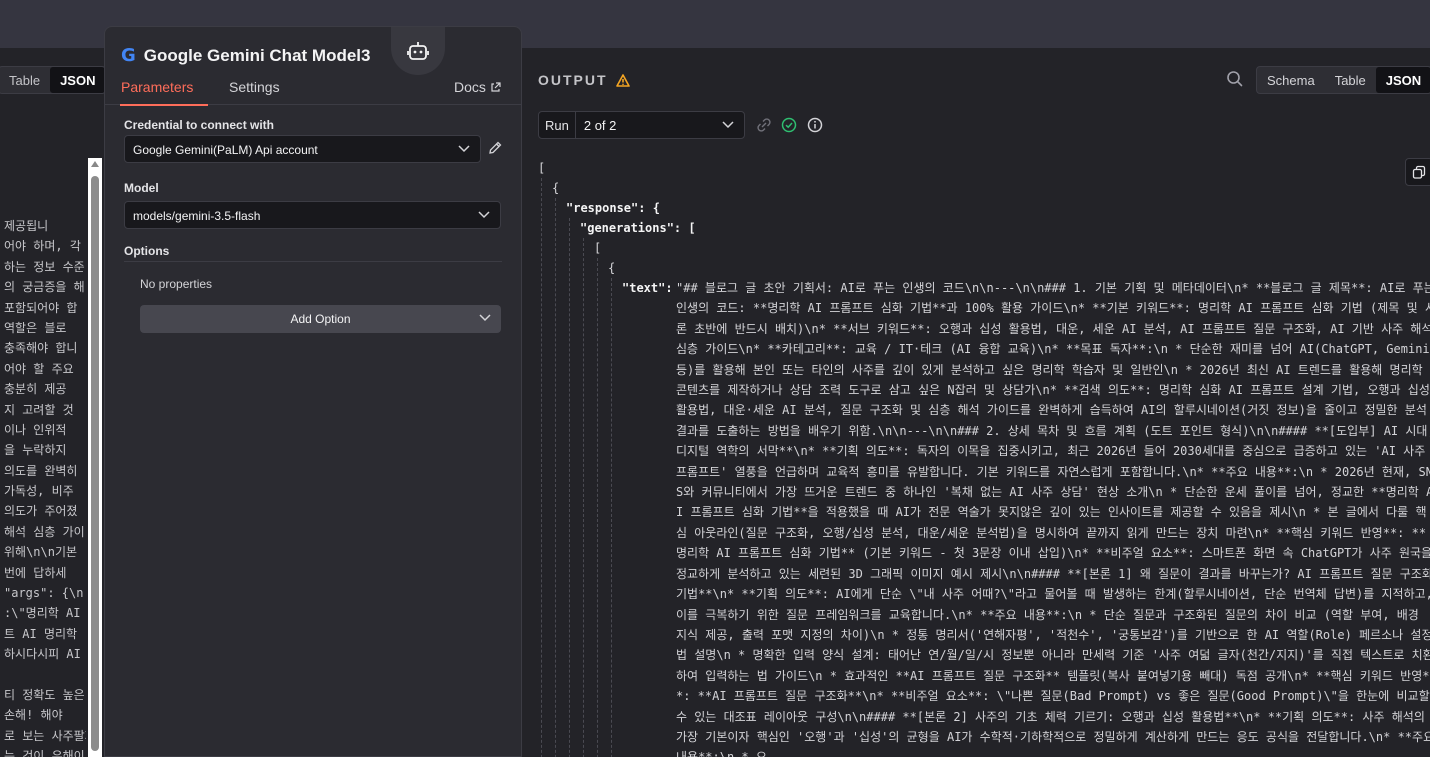 The image size is (1430, 757). I want to click on search-icon, so click(1235, 79).